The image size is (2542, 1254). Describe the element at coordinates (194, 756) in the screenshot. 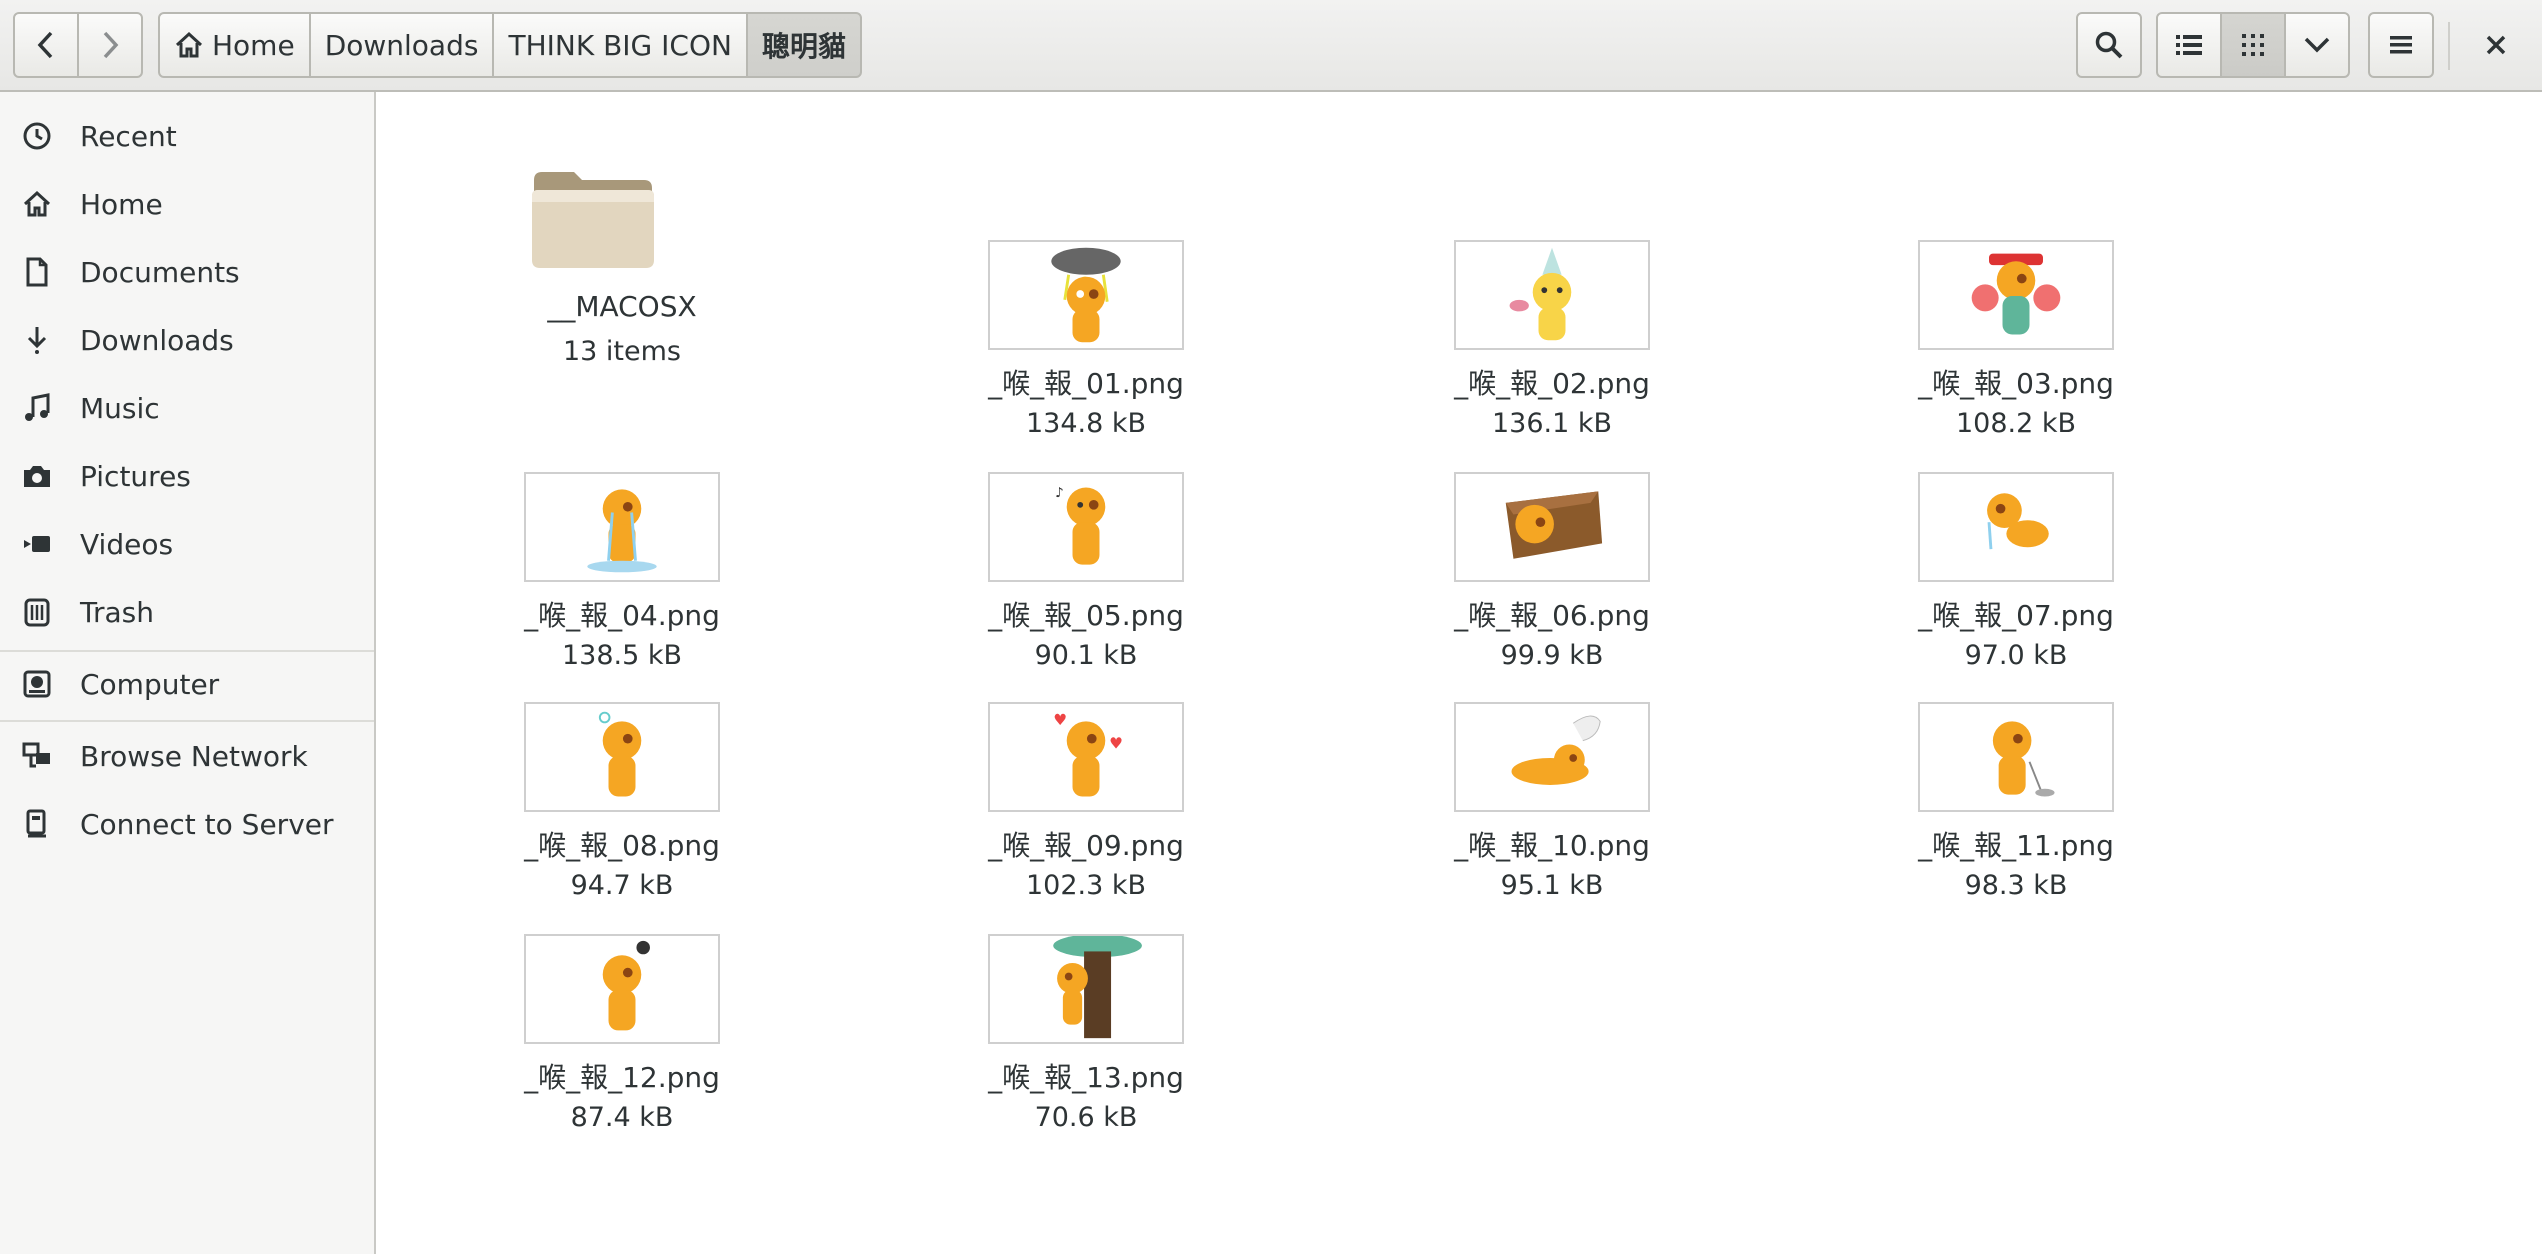

I see `sidebar-item-label: Browse Network` at that location.